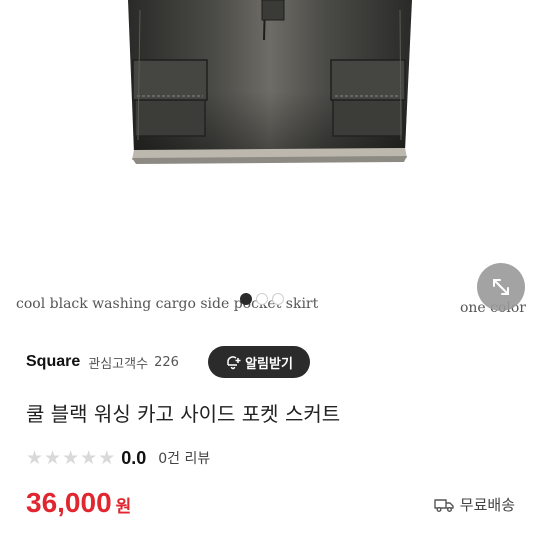 Image resolution: width=540 pixels, height=540 pixels. I want to click on alert-subscribe-button: 알림받기, so click(259, 362).